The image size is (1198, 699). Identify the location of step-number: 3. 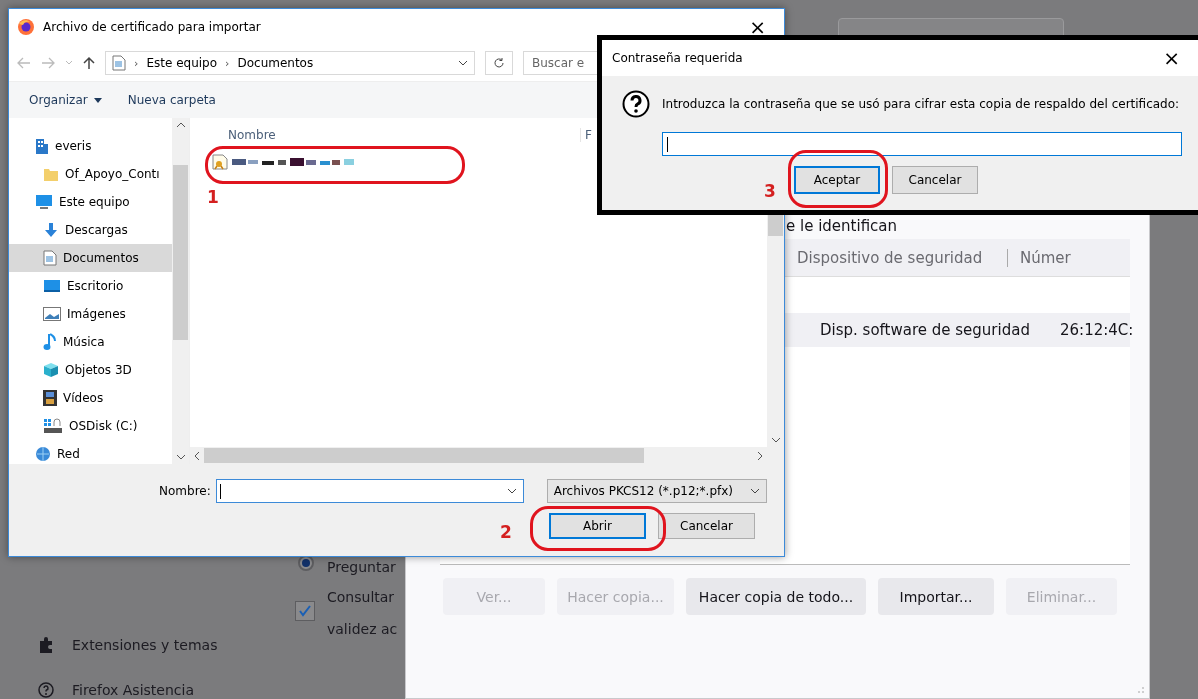
(770, 191).